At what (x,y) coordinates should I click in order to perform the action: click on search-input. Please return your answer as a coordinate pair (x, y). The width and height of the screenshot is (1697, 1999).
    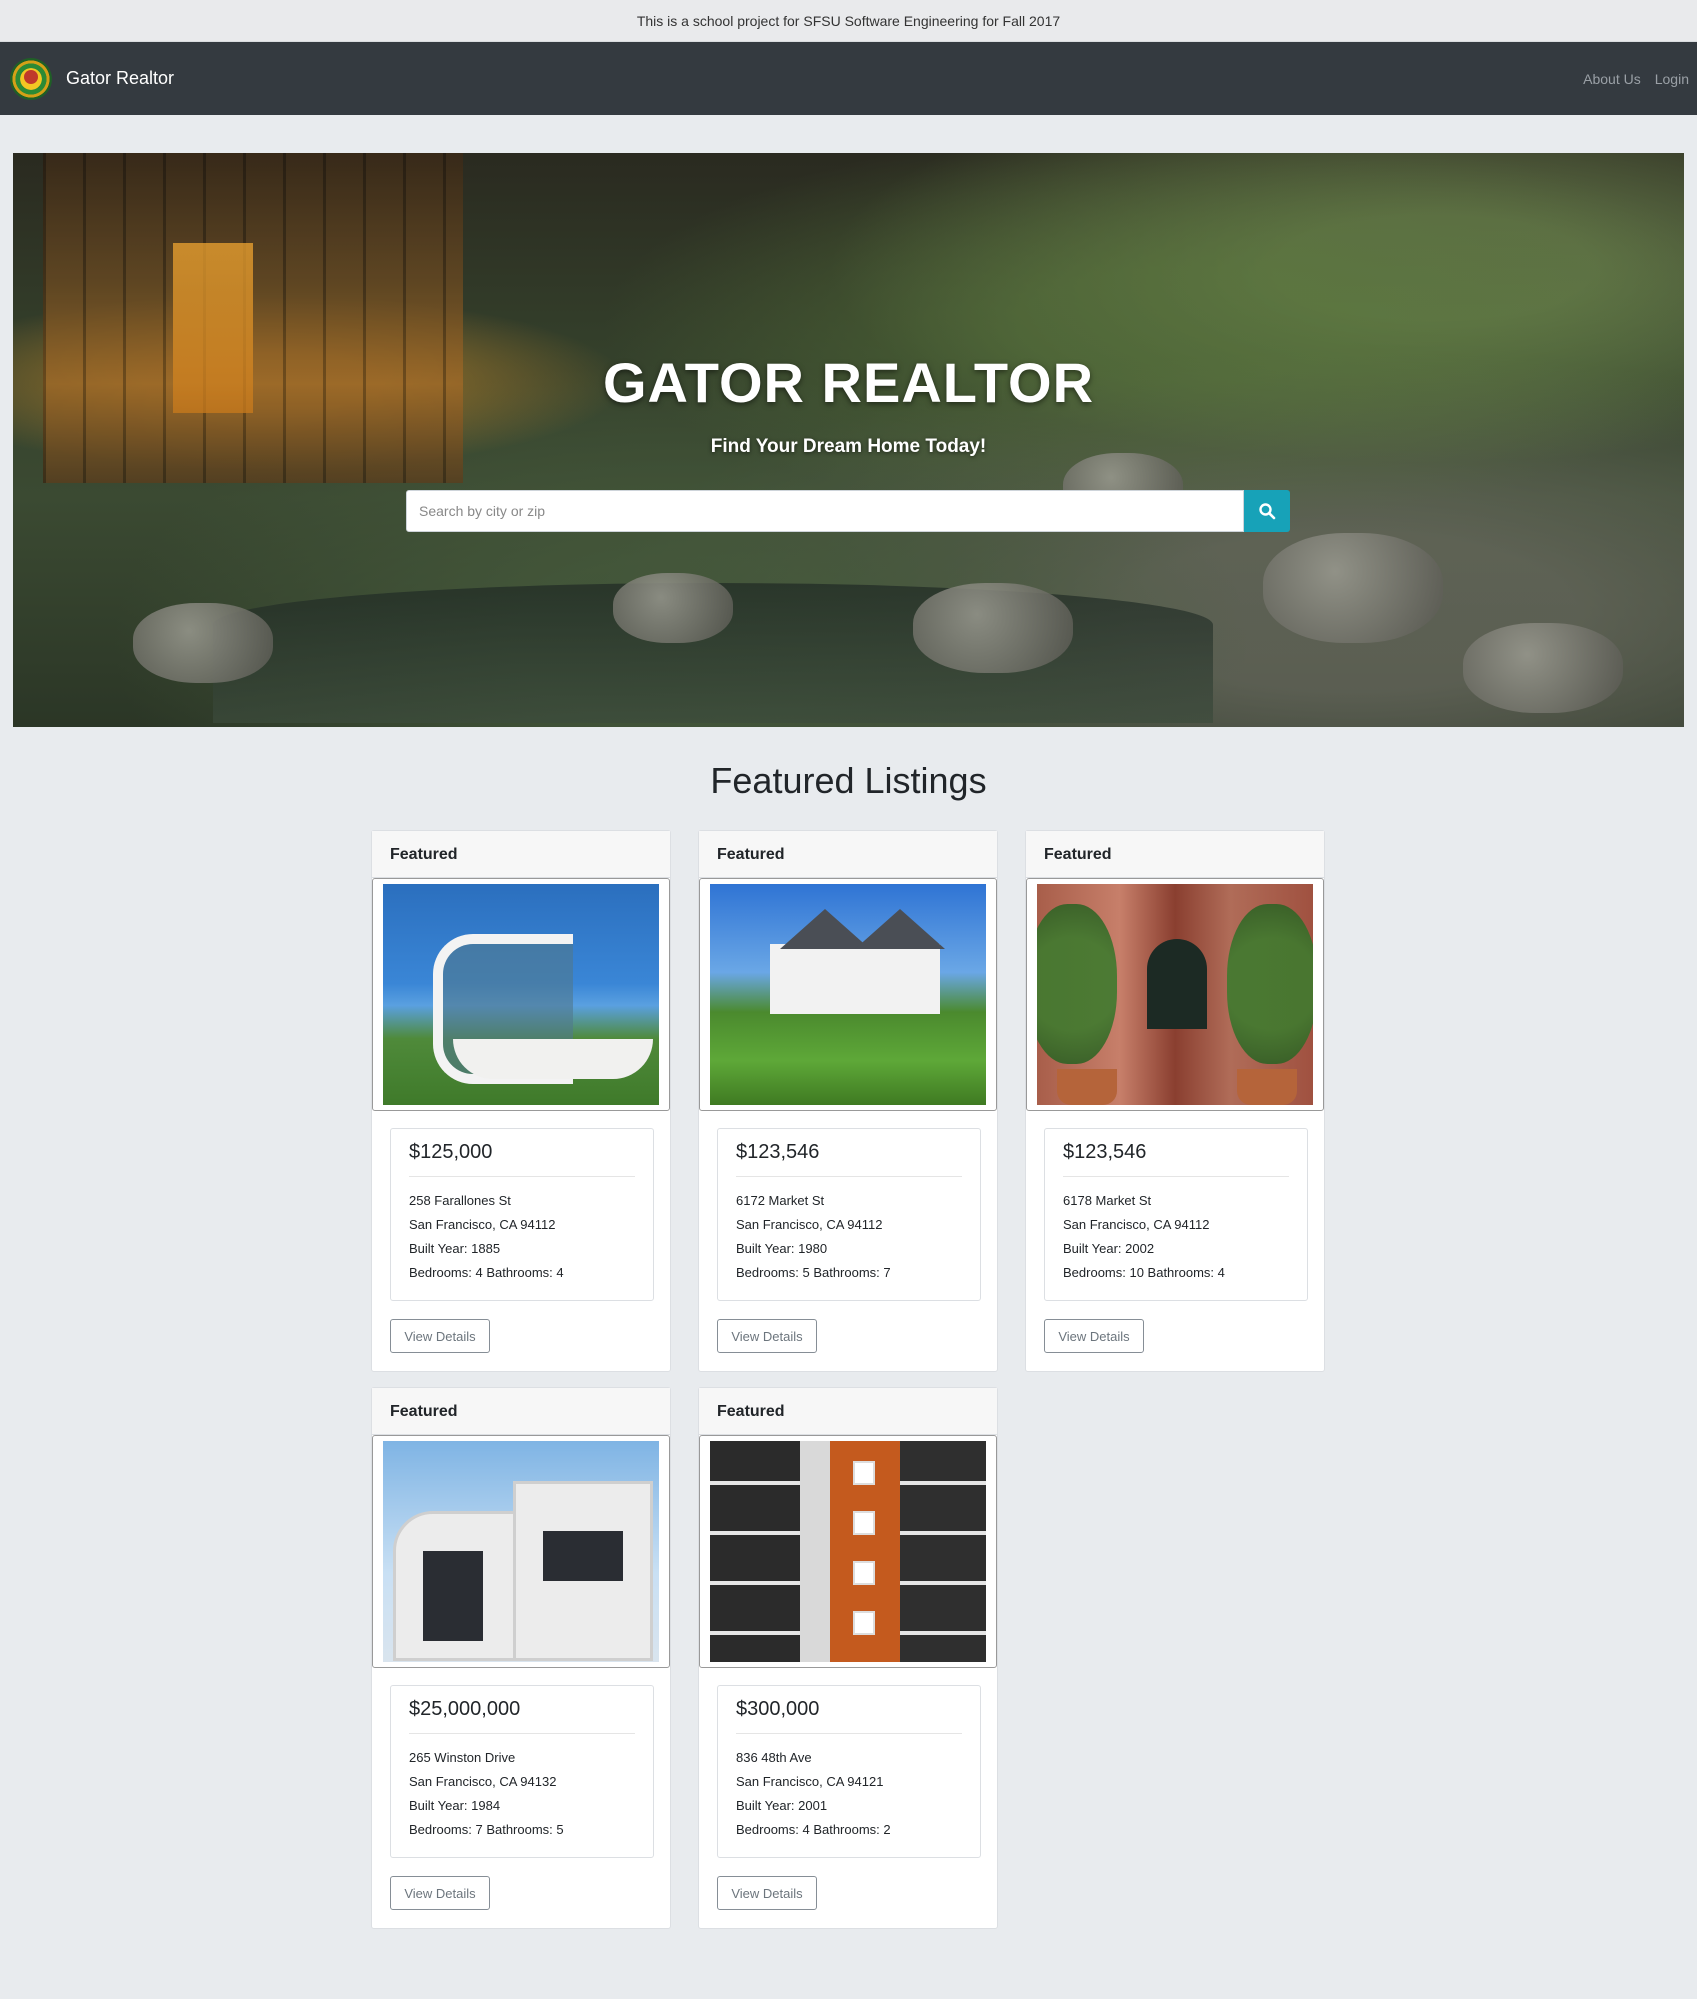
    Looking at the image, I should click on (825, 511).